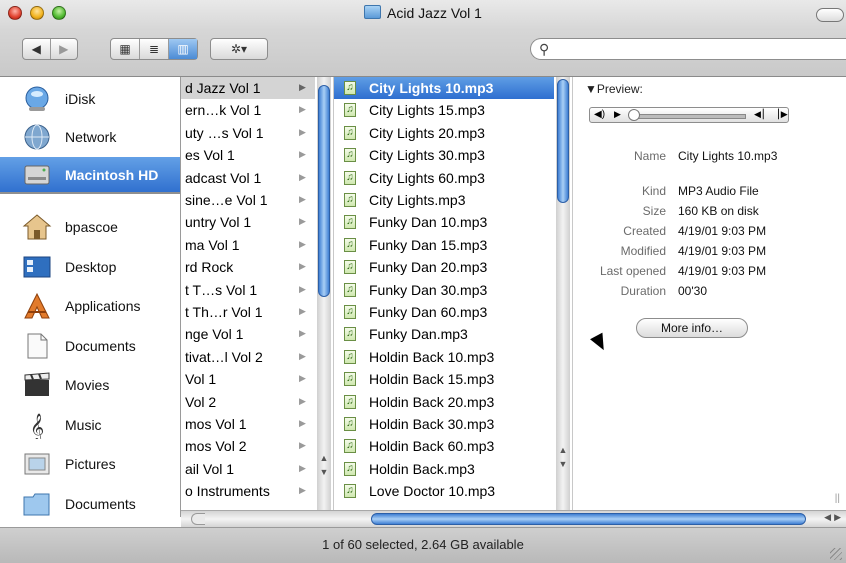 This screenshot has height=563, width=846. I want to click on sidebar-item-movies: Movies, so click(90, 385).